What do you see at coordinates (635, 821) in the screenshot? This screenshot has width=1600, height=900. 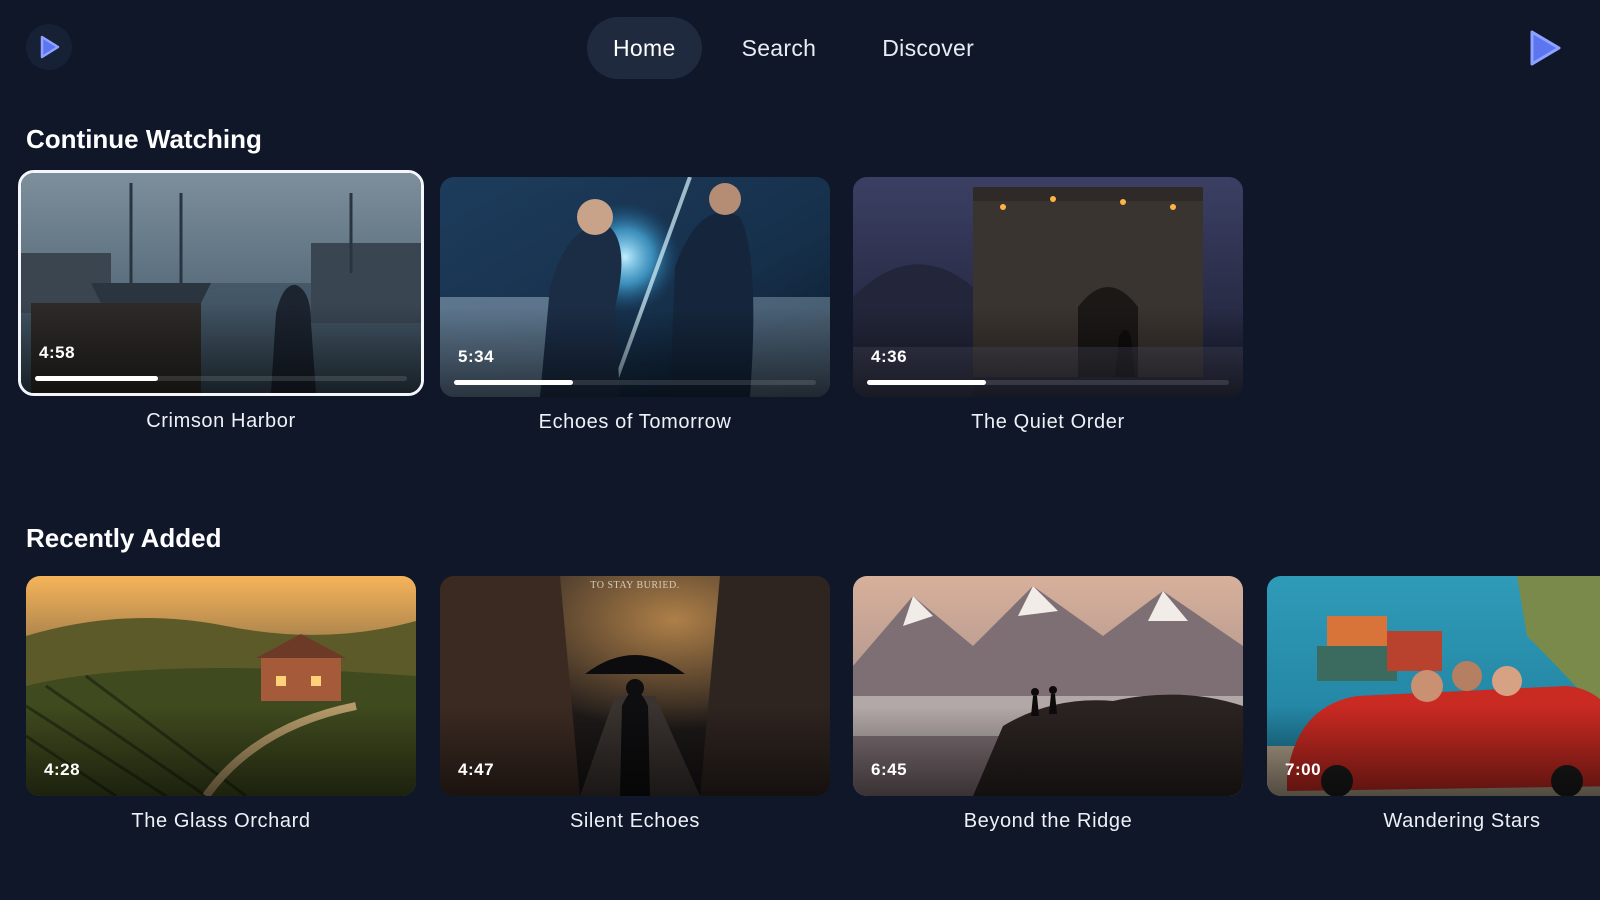 I see `card-title: Silent Echoes` at bounding box center [635, 821].